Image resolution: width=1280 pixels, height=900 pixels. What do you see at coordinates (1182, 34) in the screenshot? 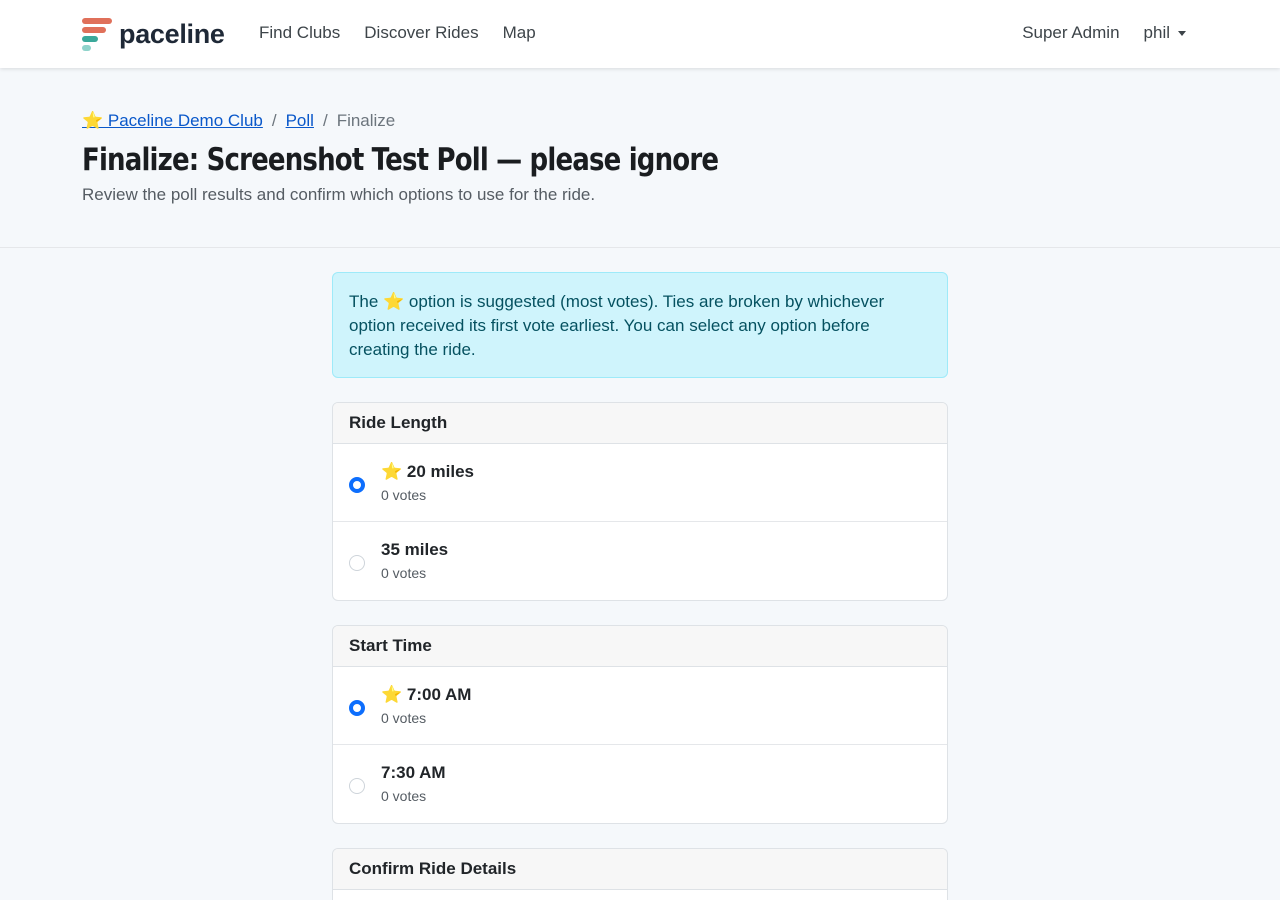
I see `caret-down-icon` at bounding box center [1182, 34].